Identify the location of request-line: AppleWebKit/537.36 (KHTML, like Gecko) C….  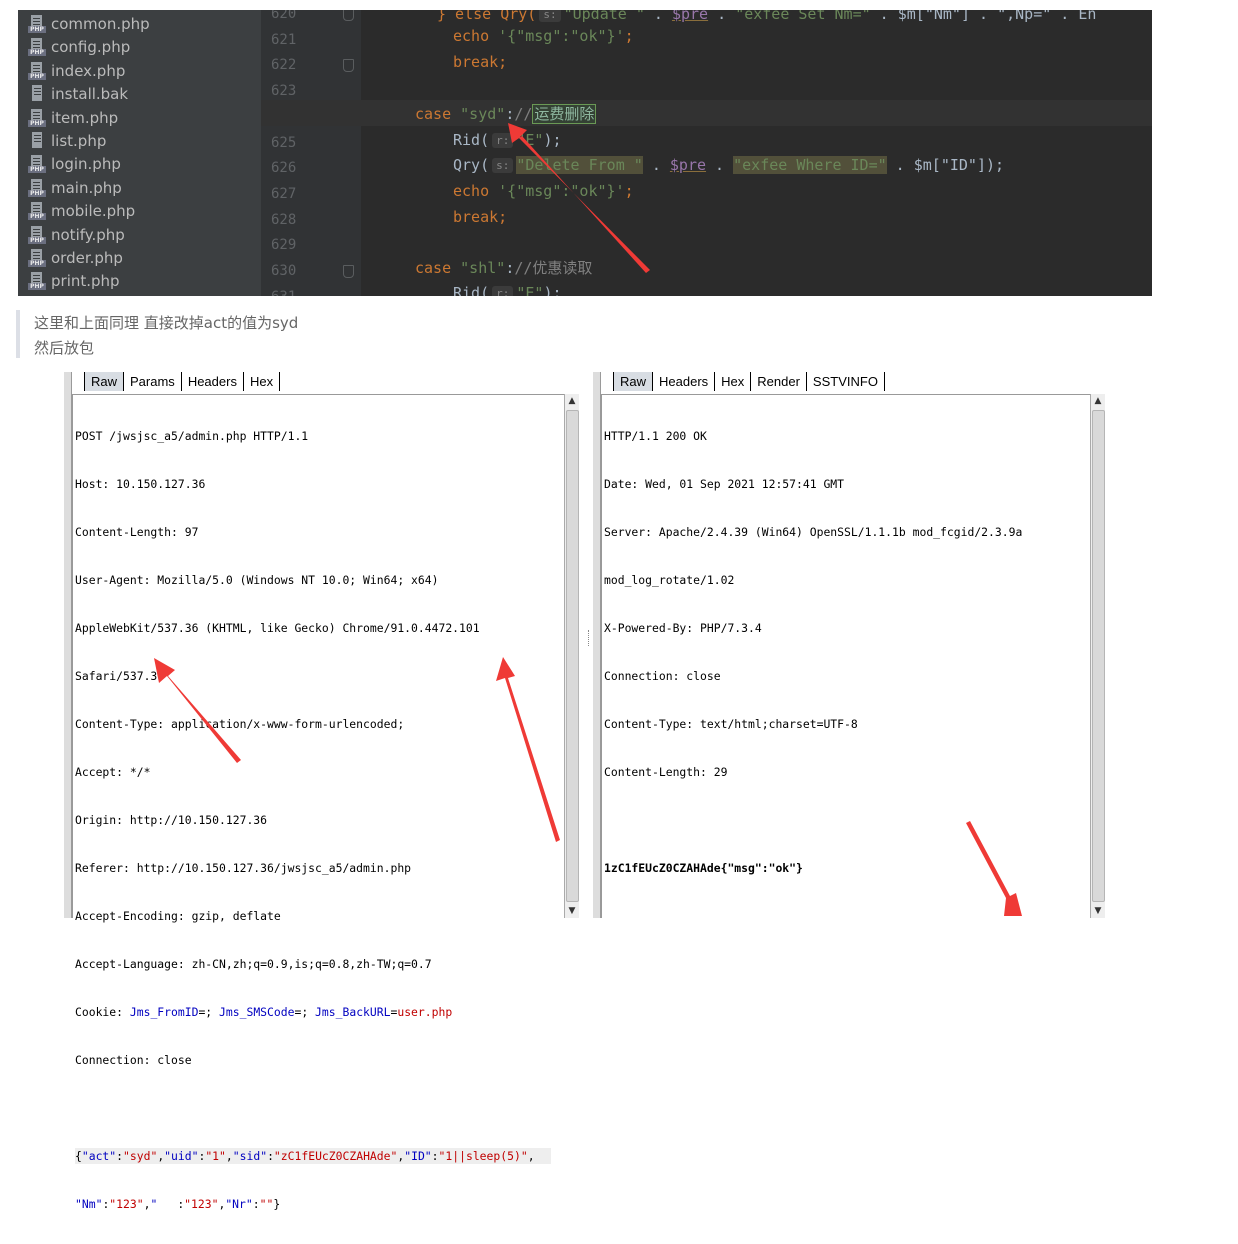
(277, 628).